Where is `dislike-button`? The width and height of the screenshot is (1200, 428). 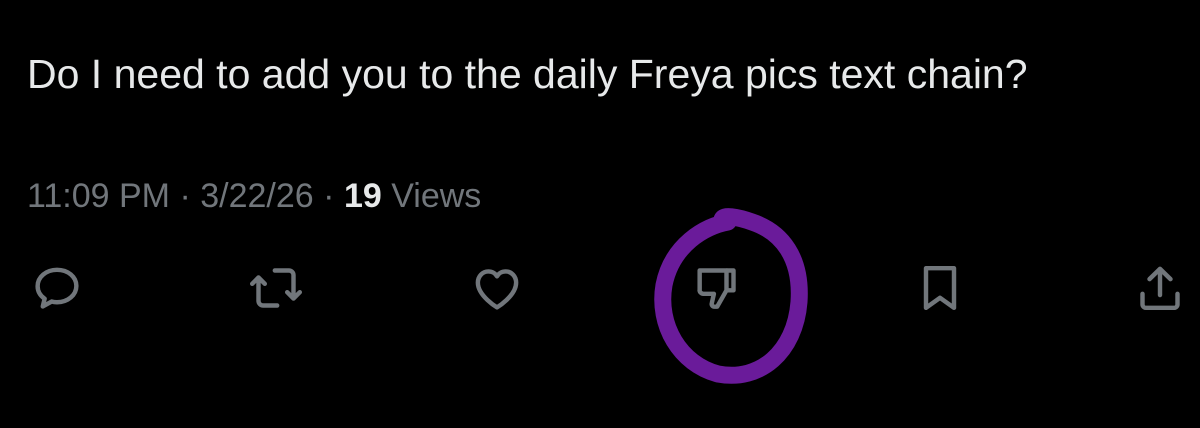
dislike-button is located at coordinates (716, 288).